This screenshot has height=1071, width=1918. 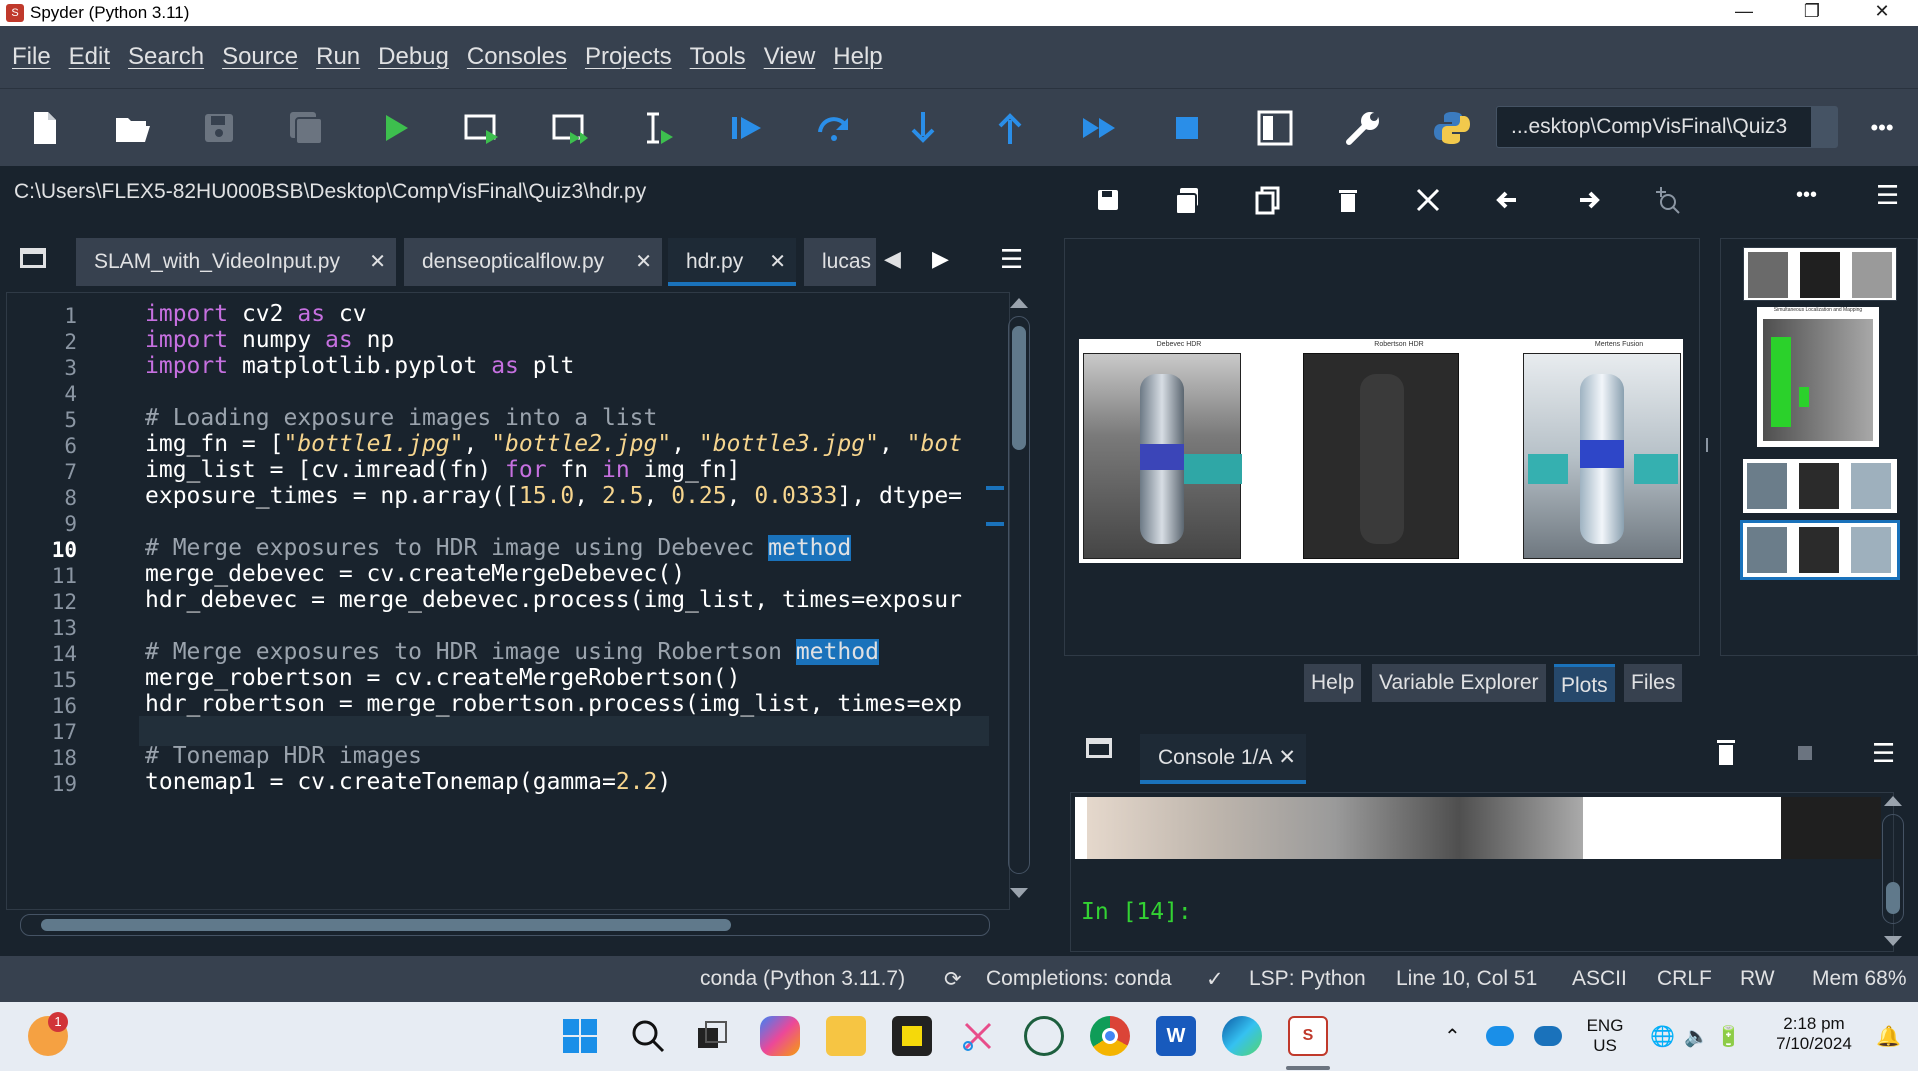 What do you see at coordinates (712, 1036) in the screenshot?
I see `task-view-icon` at bounding box center [712, 1036].